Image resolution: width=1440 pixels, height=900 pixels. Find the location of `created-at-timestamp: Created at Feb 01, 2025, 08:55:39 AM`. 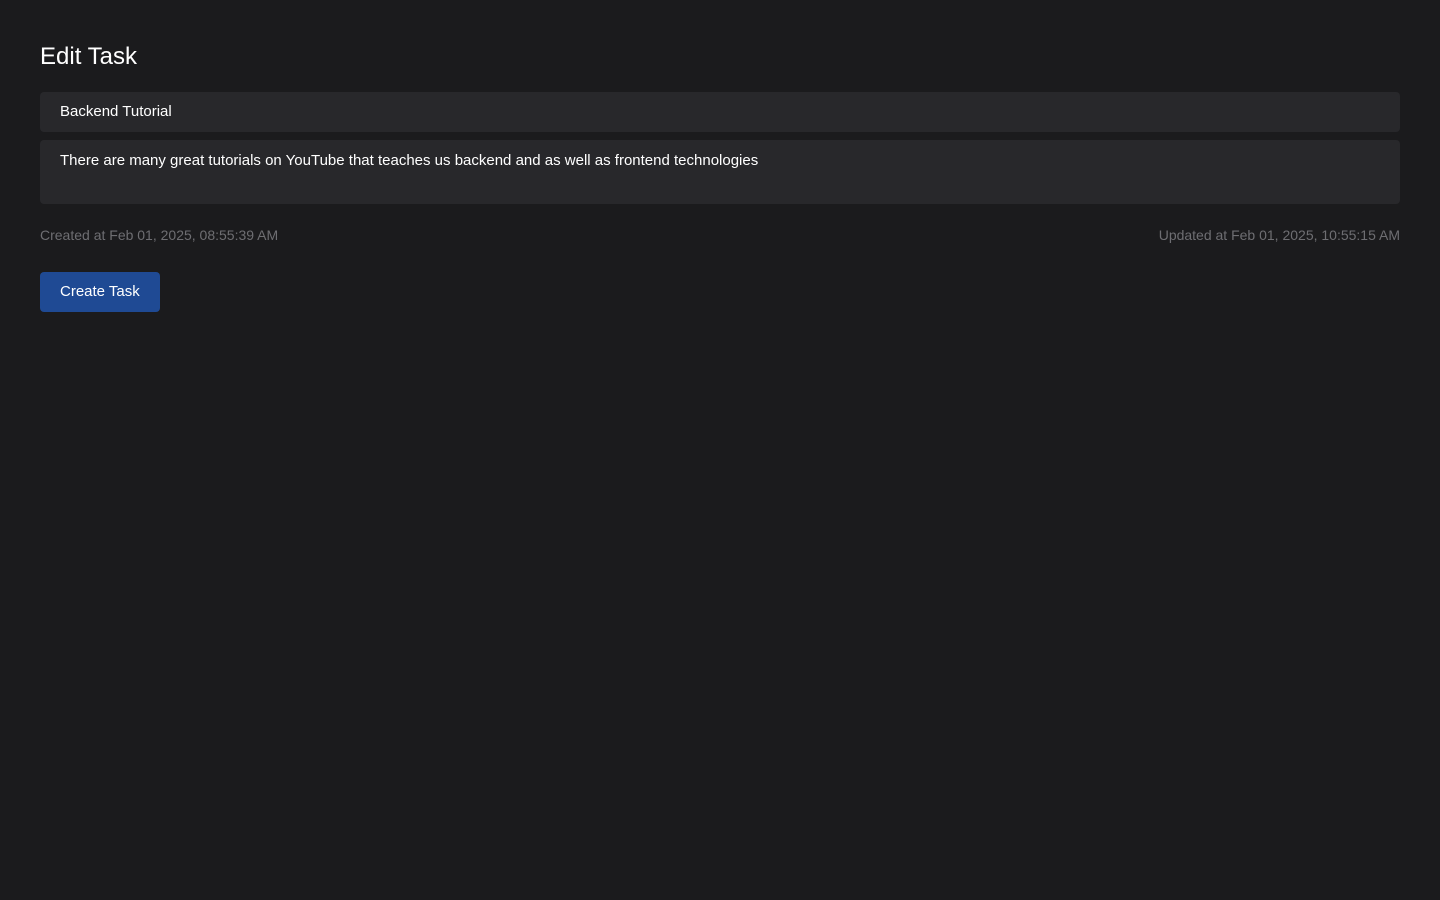

created-at-timestamp: Created at Feb 01, 2025, 08:55:39 AM is located at coordinates (159, 235).